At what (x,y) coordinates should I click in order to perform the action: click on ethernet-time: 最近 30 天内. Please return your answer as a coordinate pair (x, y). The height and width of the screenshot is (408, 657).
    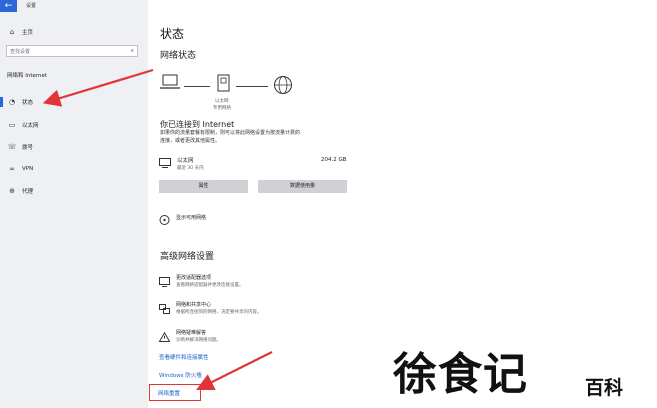
    Looking at the image, I should click on (190, 168).